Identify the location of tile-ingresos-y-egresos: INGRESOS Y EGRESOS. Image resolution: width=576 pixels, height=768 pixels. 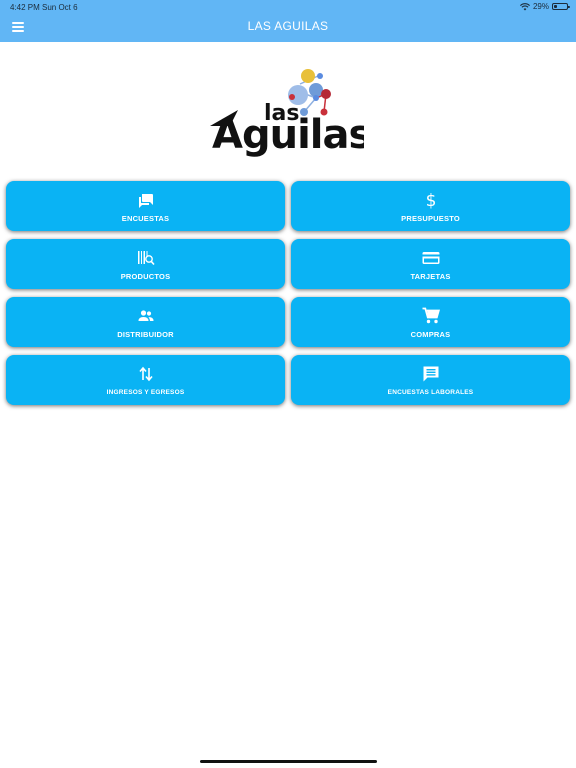
(145, 380).